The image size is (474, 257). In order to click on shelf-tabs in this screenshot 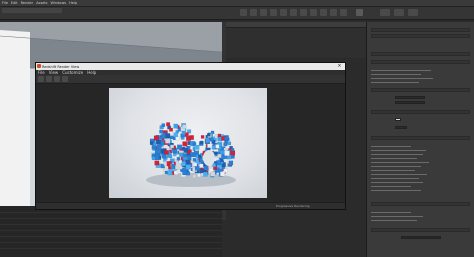, I will do `click(32, 10)`.